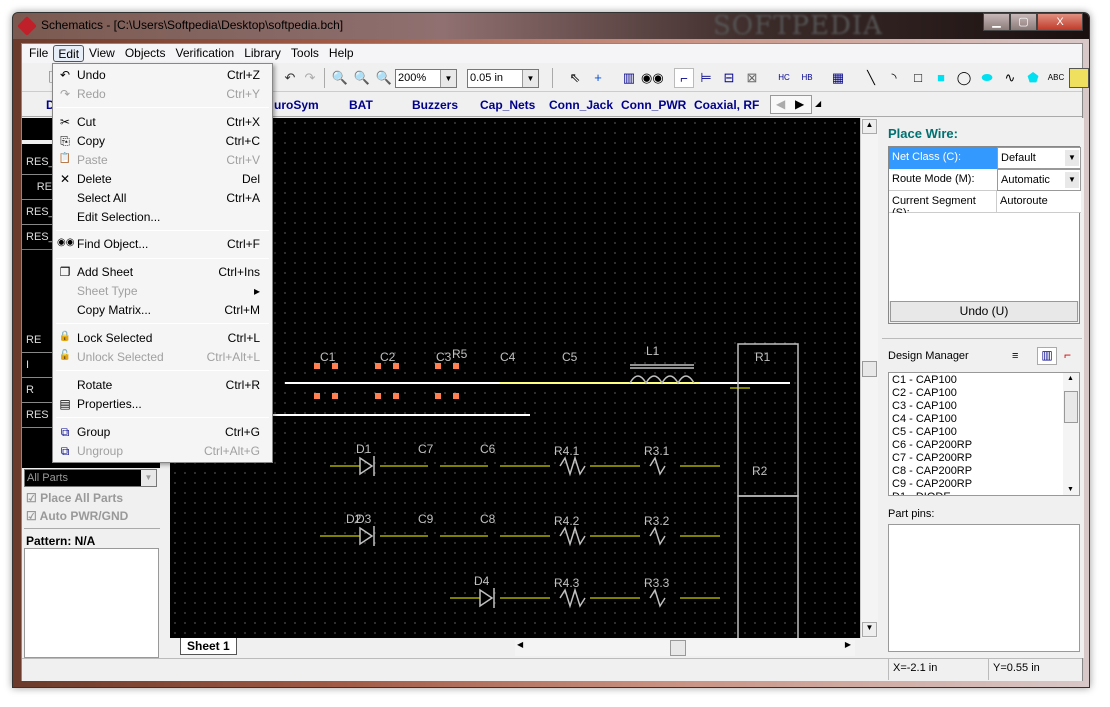  What do you see at coordinates (984, 419) in the screenshot?
I see `list-item: C4 - CAP100` at bounding box center [984, 419].